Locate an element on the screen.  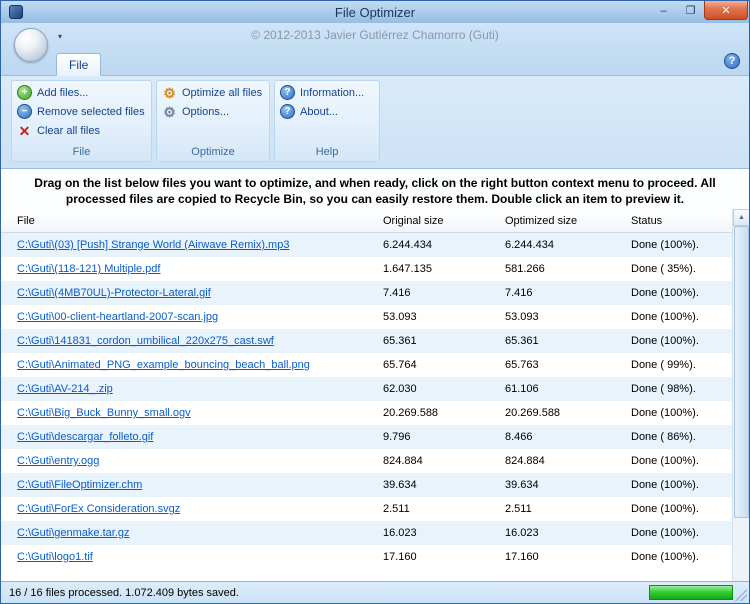
application-menu-orb is located at coordinates (31, 45).